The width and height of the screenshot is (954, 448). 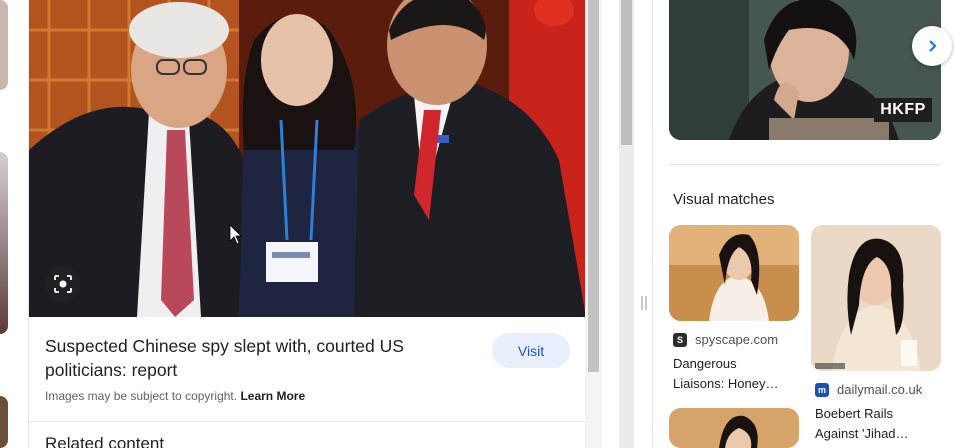 What do you see at coordinates (854, 413) in the screenshot?
I see `match-title-line: Boebert Rails` at bounding box center [854, 413].